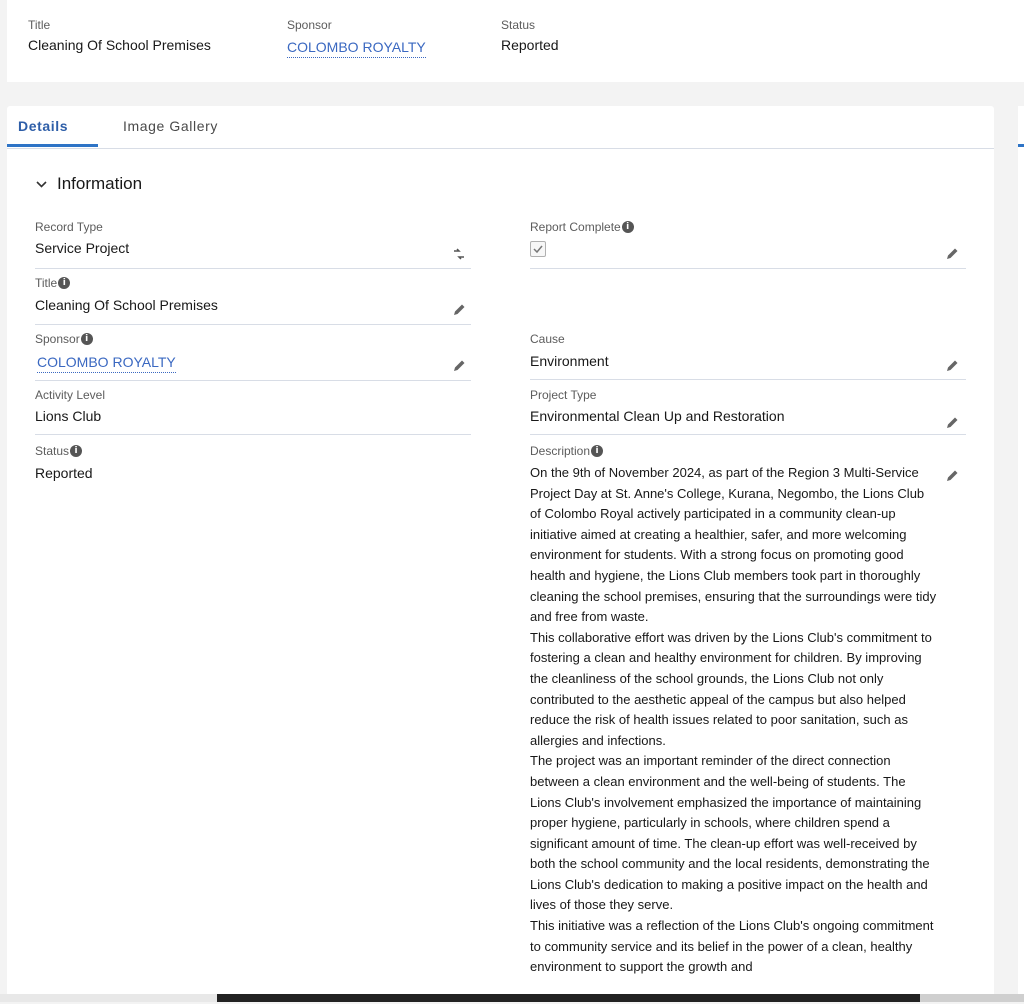 Image resolution: width=1024 pixels, height=1004 pixels. What do you see at coordinates (253, 464) in the screenshot?
I see `field-status: Status i Reported` at bounding box center [253, 464].